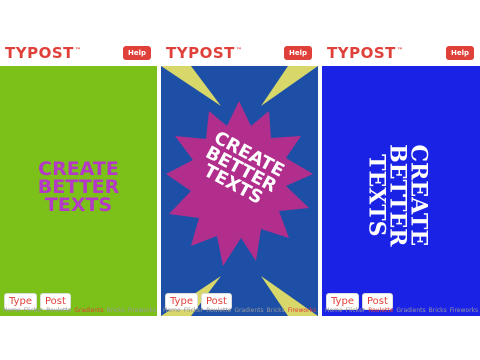 The image size is (480, 360). I want to click on letterbox-bottom, so click(240, 338).